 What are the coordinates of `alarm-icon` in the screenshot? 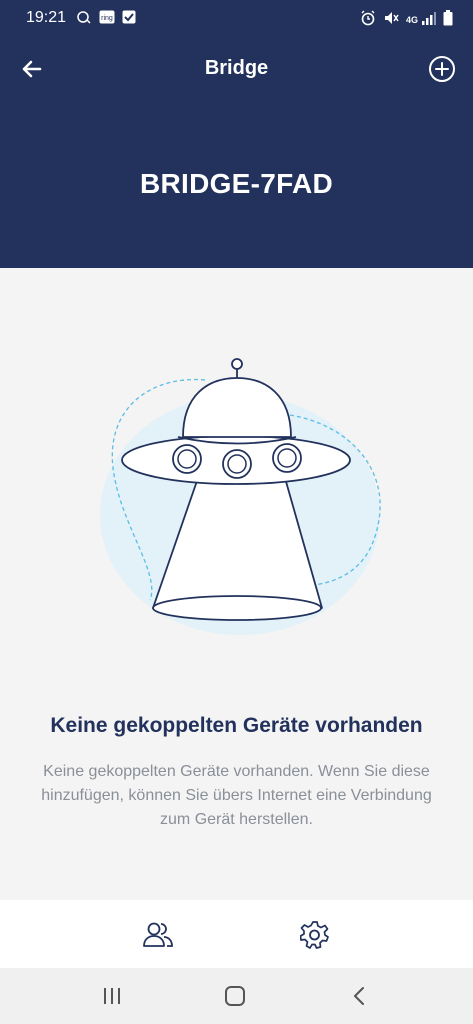 It's located at (368, 18).